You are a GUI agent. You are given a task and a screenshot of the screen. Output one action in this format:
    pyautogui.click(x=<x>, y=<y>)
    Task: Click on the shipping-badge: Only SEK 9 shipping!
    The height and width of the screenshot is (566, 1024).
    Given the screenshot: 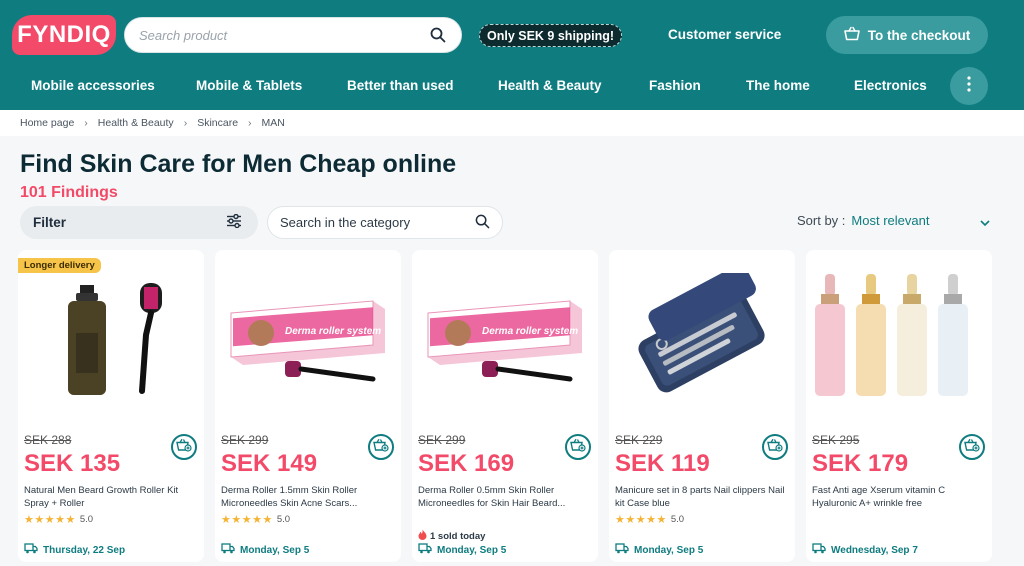 What is the action you would take?
    pyautogui.click(x=551, y=35)
    